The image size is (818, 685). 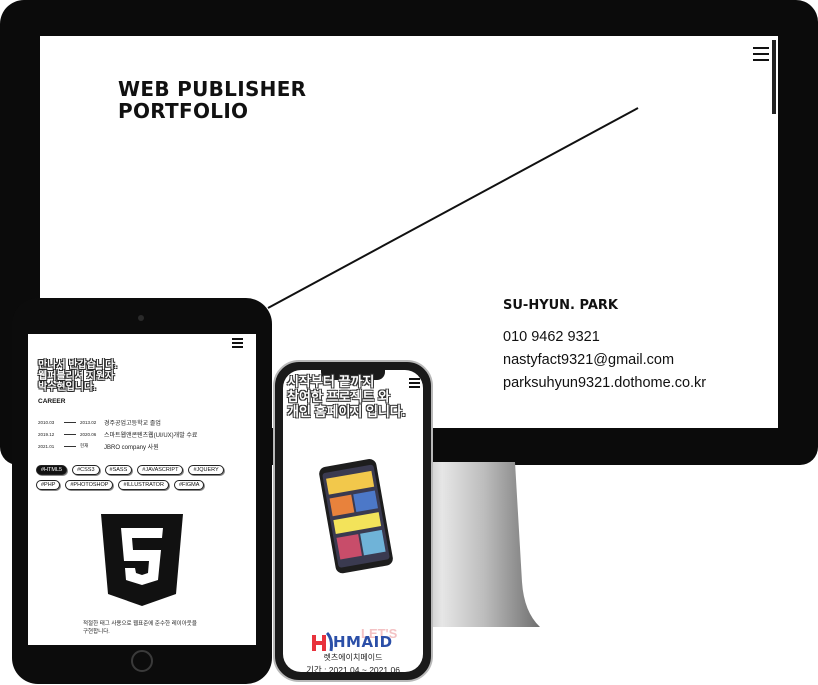 What do you see at coordinates (142, 560) in the screenshot?
I see `html5-logo-icon` at bounding box center [142, 560].